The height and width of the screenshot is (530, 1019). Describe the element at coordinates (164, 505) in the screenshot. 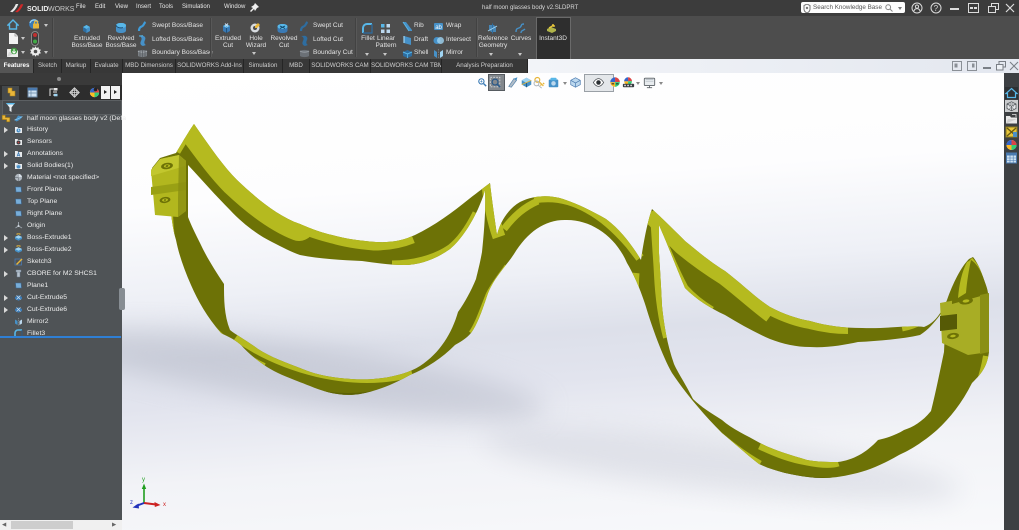

I see `svg-text: x` at that location.